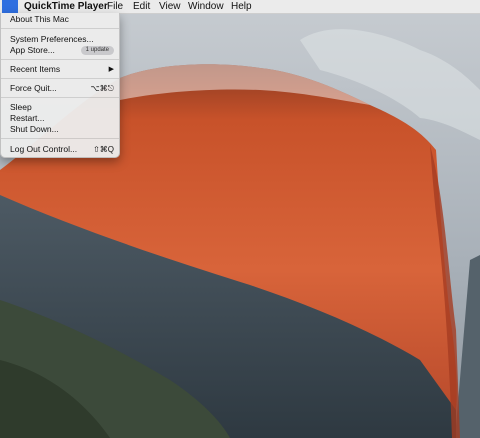 The height and width of the screenshot is (438, 480). What do you see at coordinates (21, 107) in the screenshot?
I see `menu-item-label: Sleep` at bounding box center [21, 107].